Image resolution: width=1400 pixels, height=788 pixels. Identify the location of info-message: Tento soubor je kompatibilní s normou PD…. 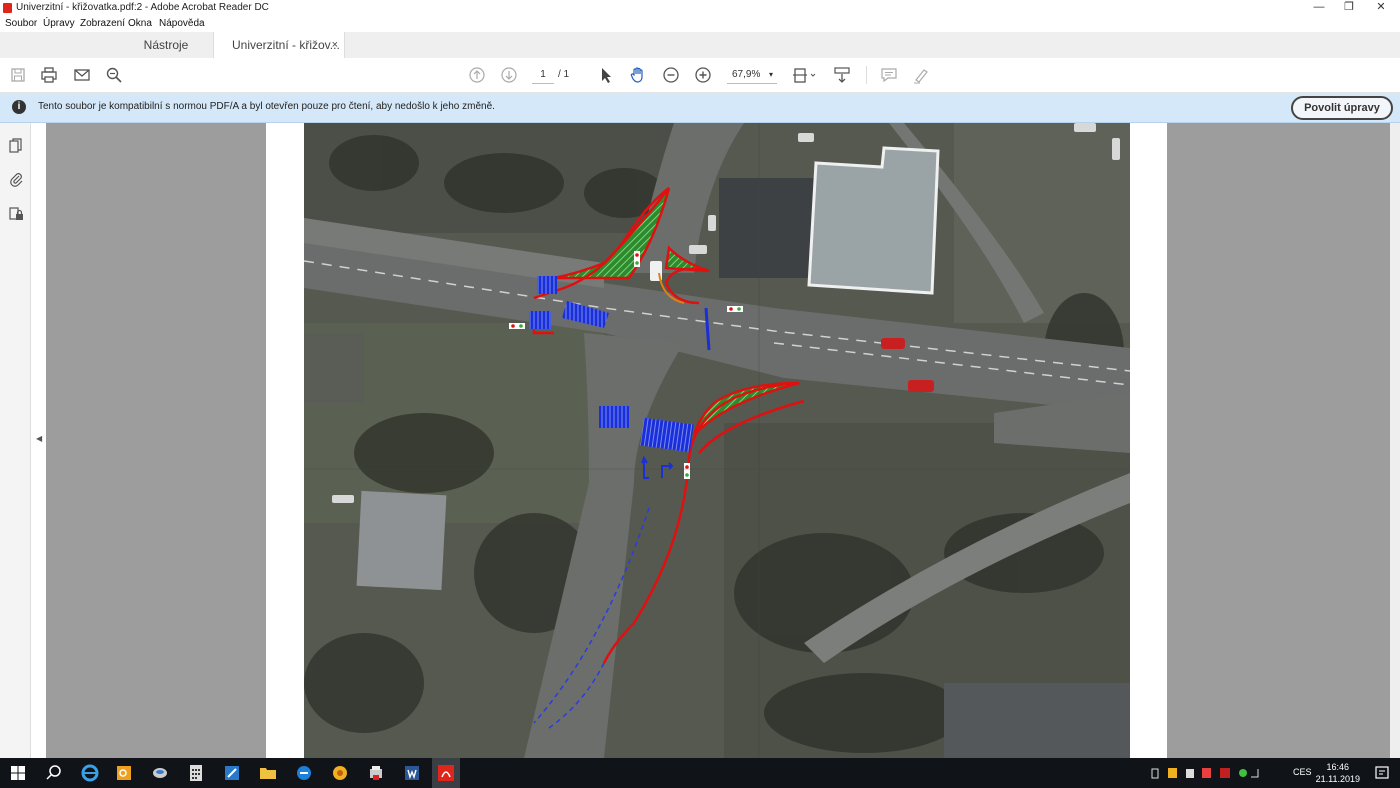
(266, 106).